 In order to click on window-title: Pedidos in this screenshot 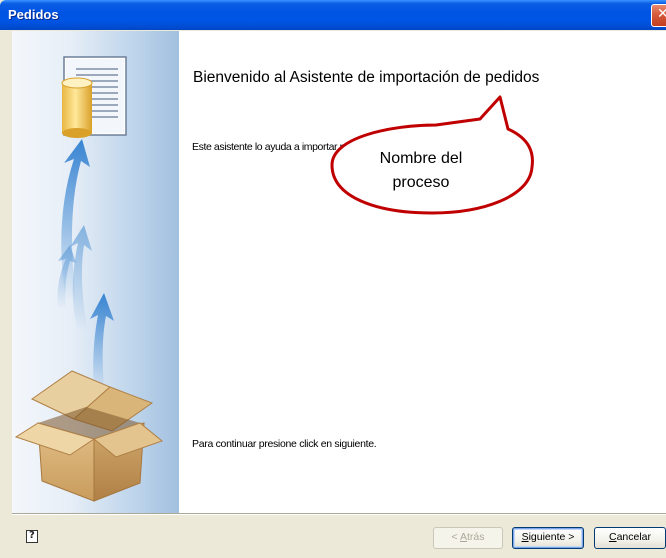, I will do `click(33, 14)`.